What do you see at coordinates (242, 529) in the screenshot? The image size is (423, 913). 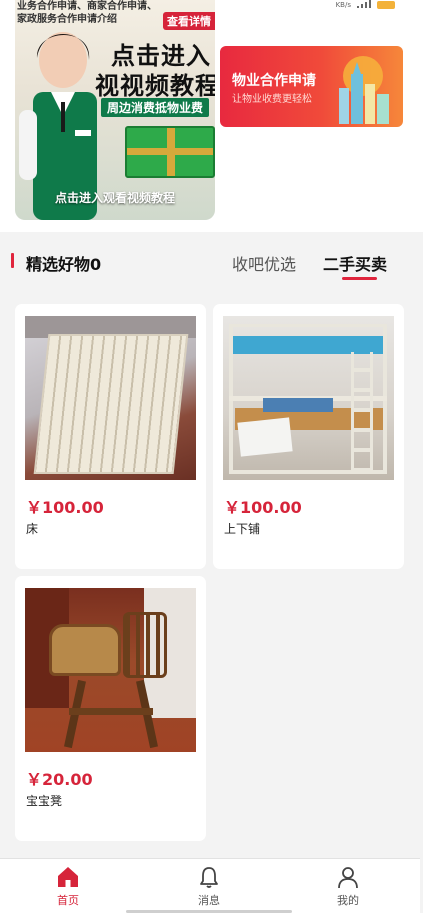 I see `product-name: 上下铺` at bounding box center [242, 529].